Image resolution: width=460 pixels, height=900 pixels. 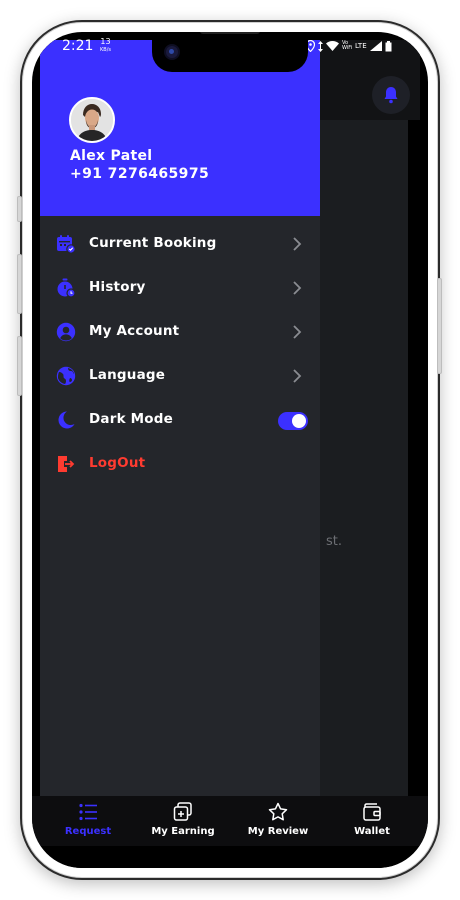 I want to click on camera-notch, so click(x=230, y=52).